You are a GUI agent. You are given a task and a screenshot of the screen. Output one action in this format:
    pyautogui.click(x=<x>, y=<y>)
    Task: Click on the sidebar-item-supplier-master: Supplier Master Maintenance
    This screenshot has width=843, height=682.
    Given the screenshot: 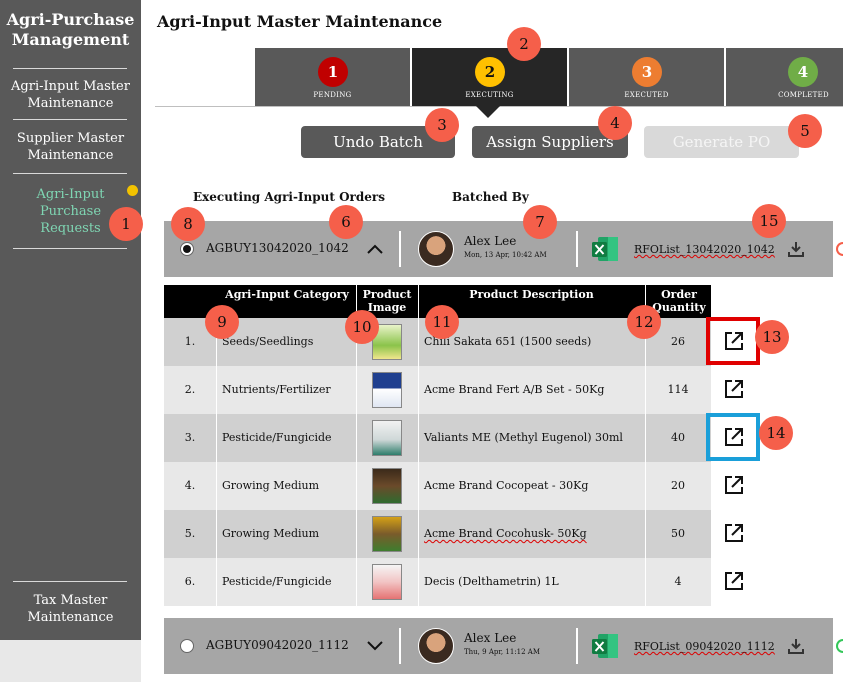 What is the action you would take?
    pyautogui.click(x=70, y=147)
    